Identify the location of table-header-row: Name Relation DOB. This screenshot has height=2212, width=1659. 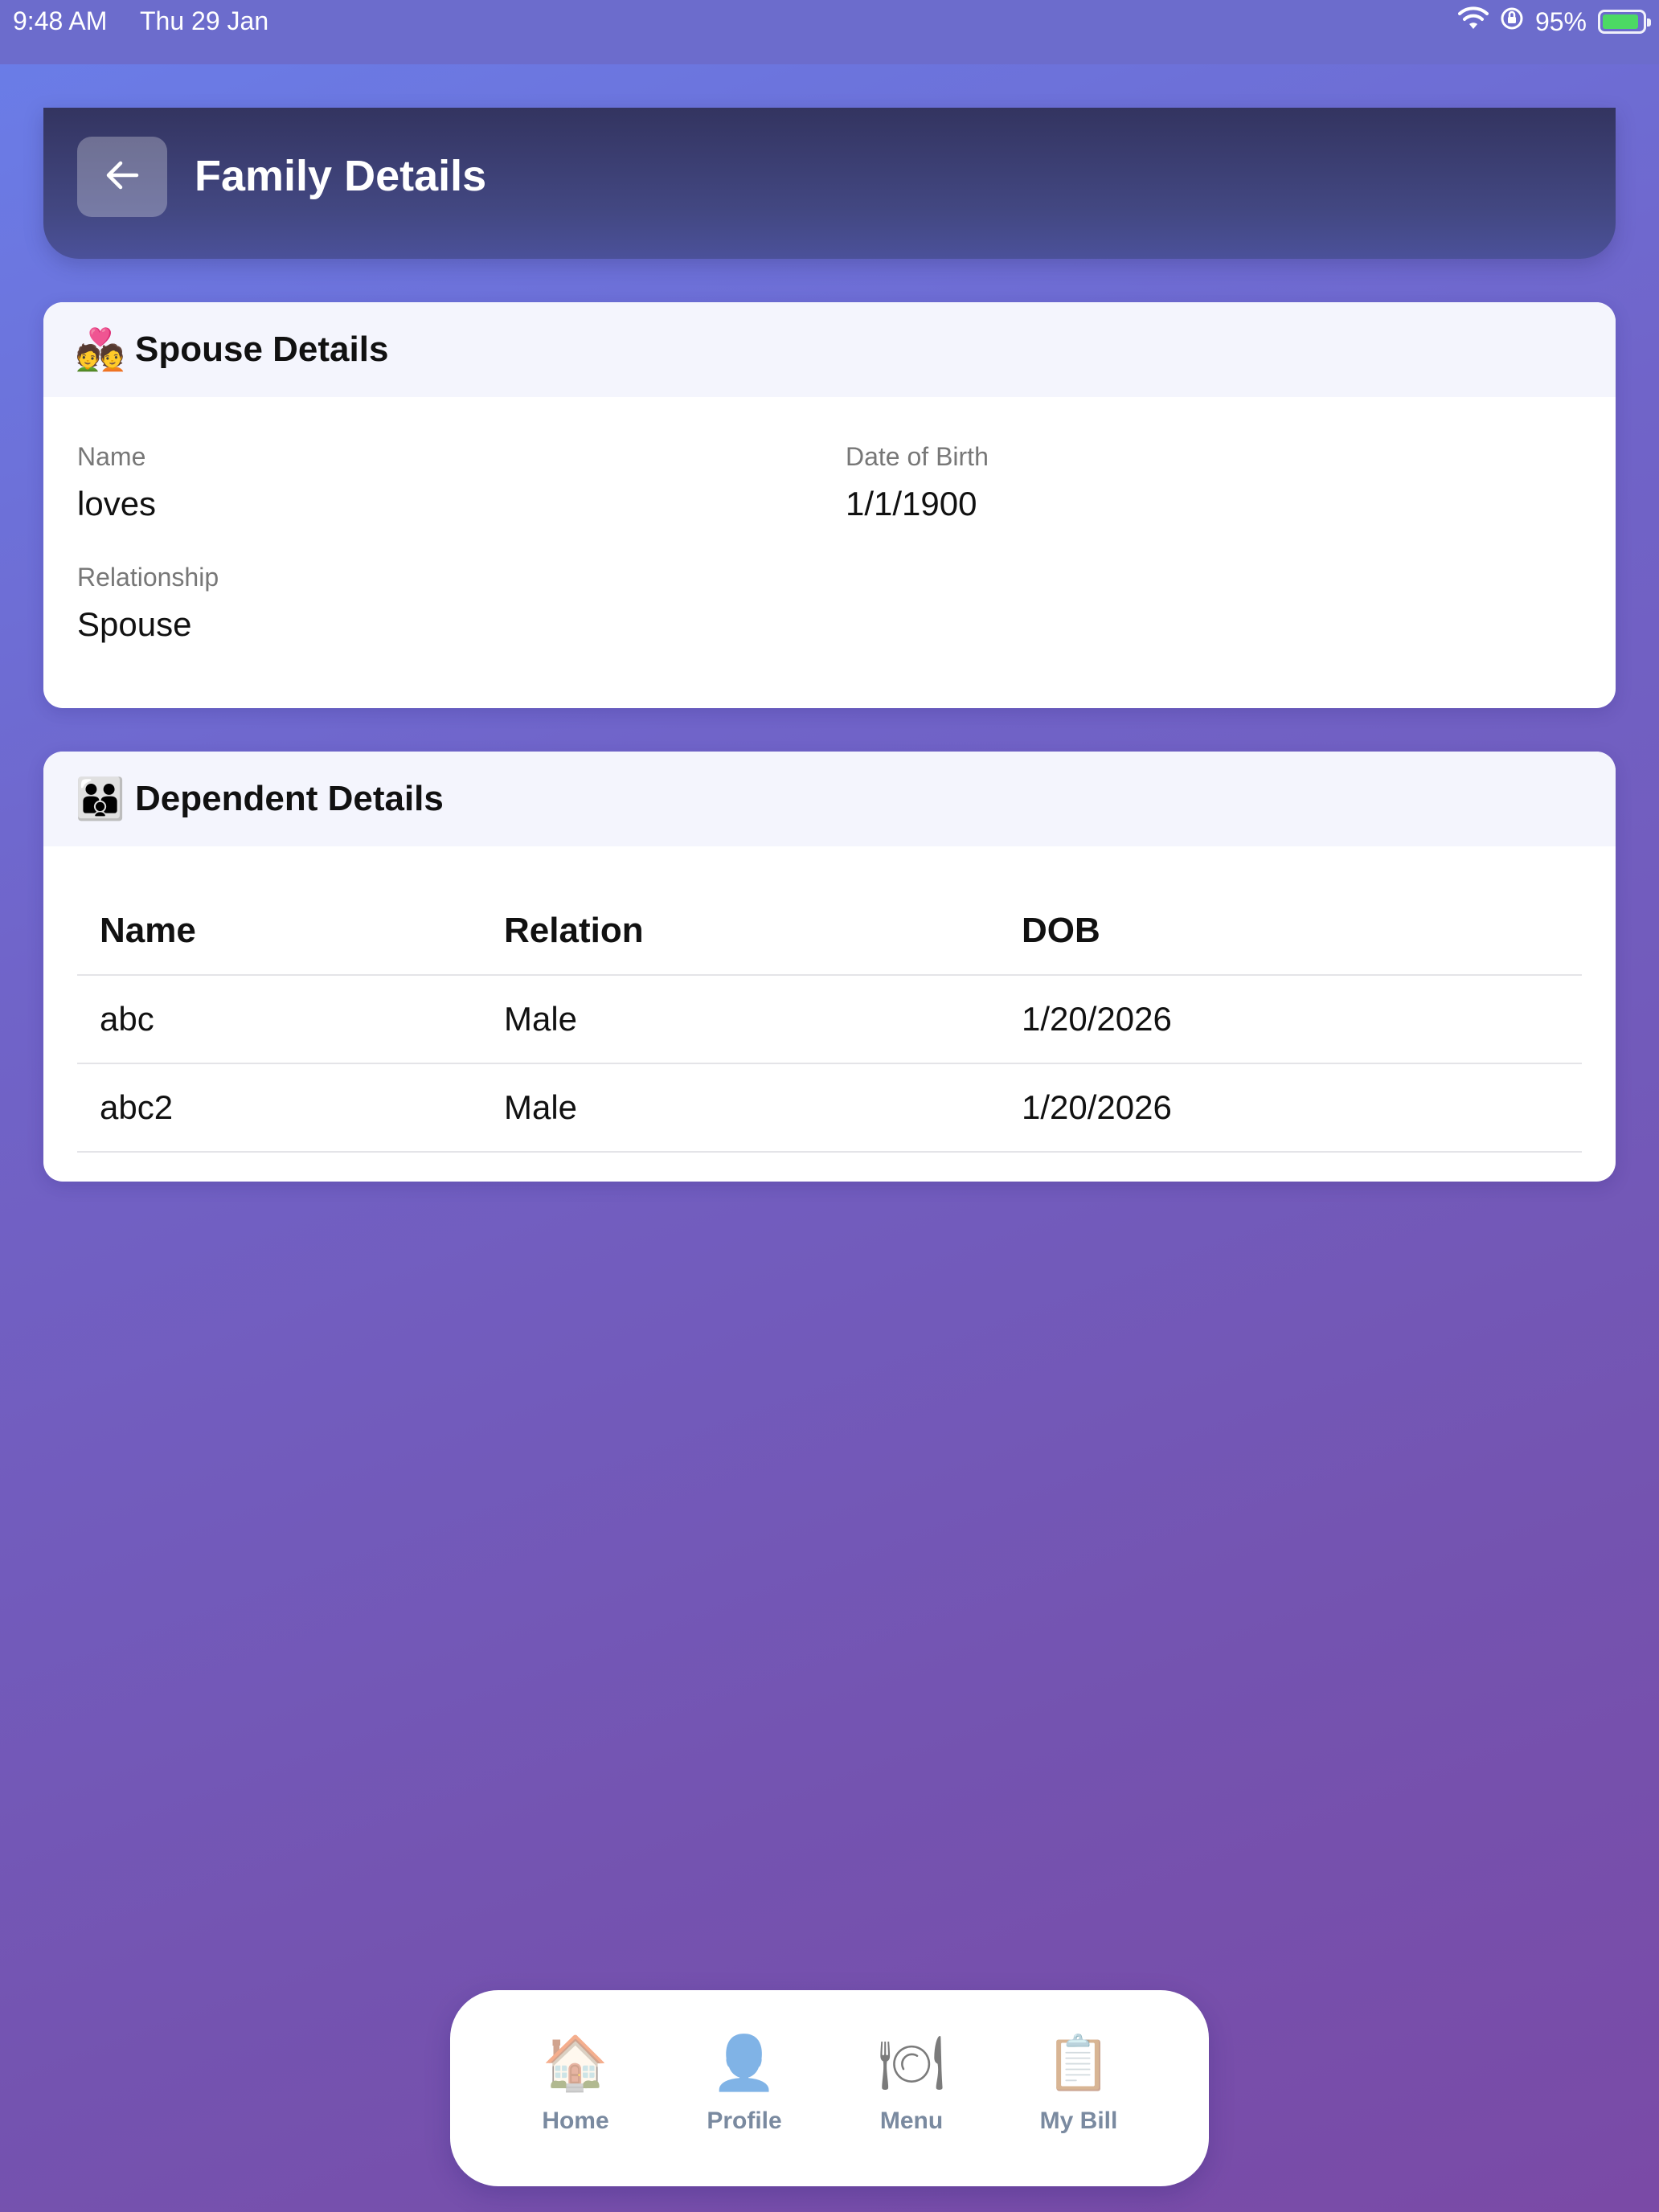
(829, 931).